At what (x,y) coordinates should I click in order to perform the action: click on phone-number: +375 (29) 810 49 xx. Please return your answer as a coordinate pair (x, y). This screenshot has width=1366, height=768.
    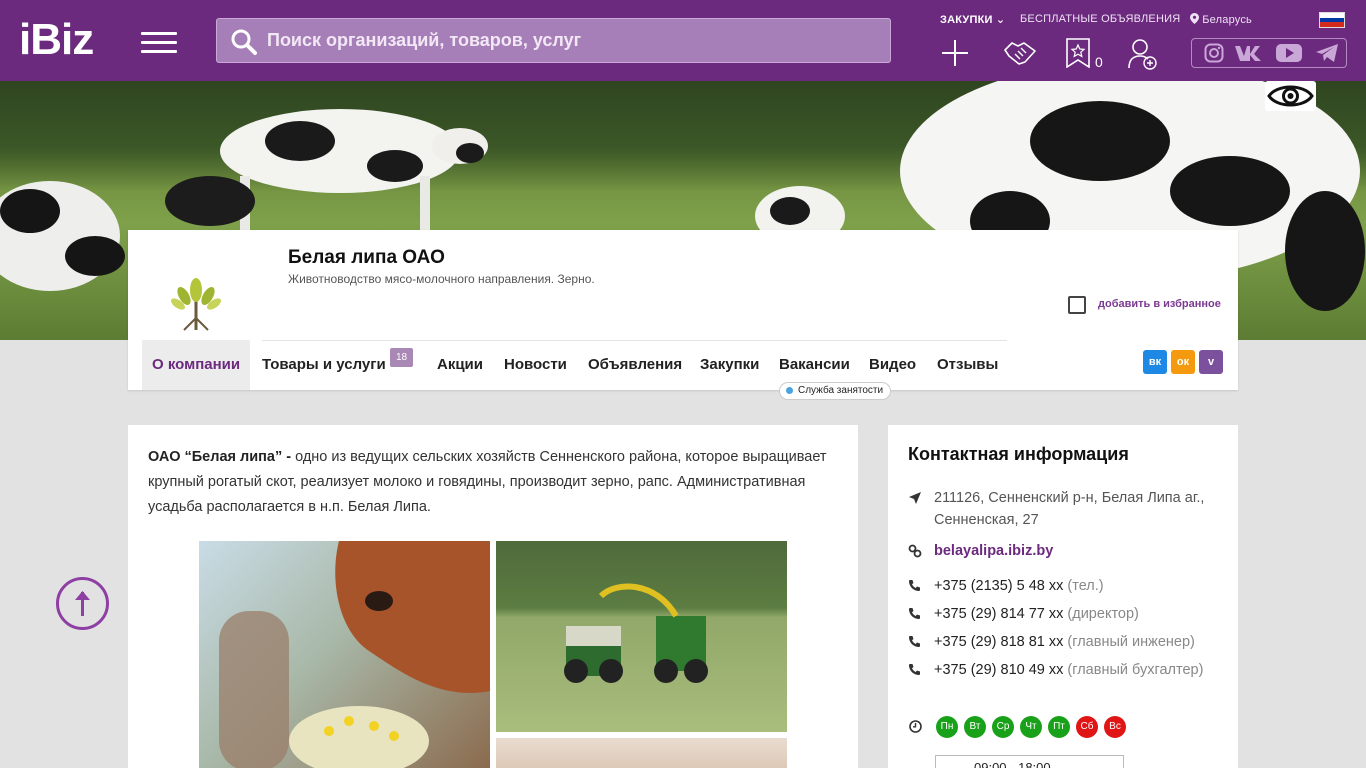
    Looking at the image, I should click on (998, 670).